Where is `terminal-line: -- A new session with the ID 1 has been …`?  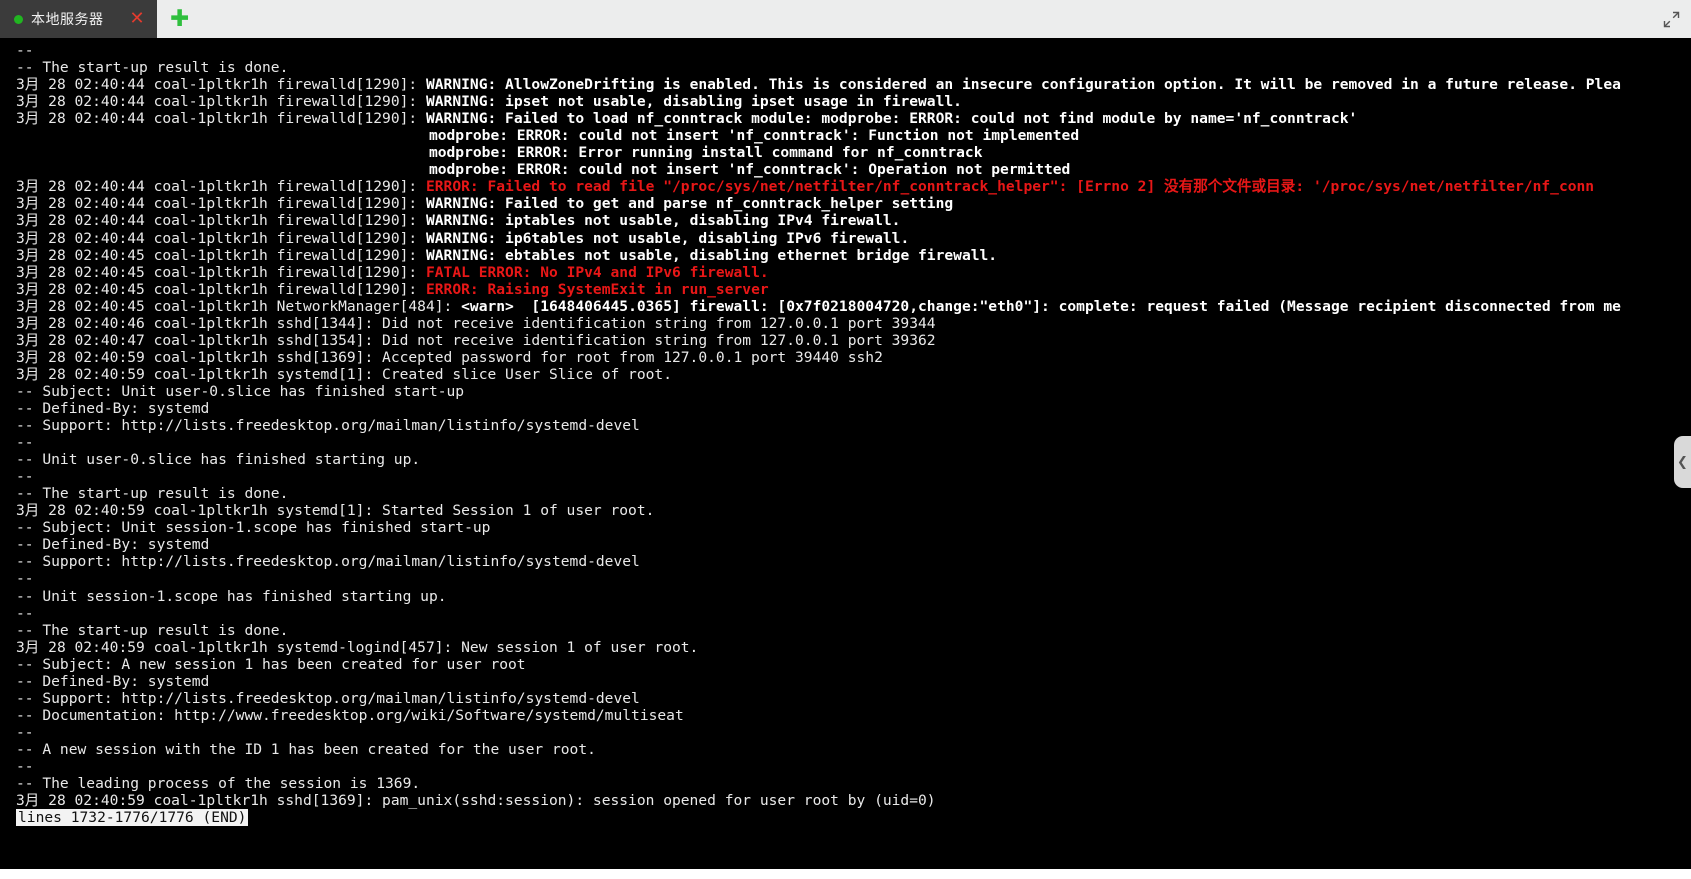 terminal-line: -- A new session with the ID 1 has been … is located at coordinates (853, 749).